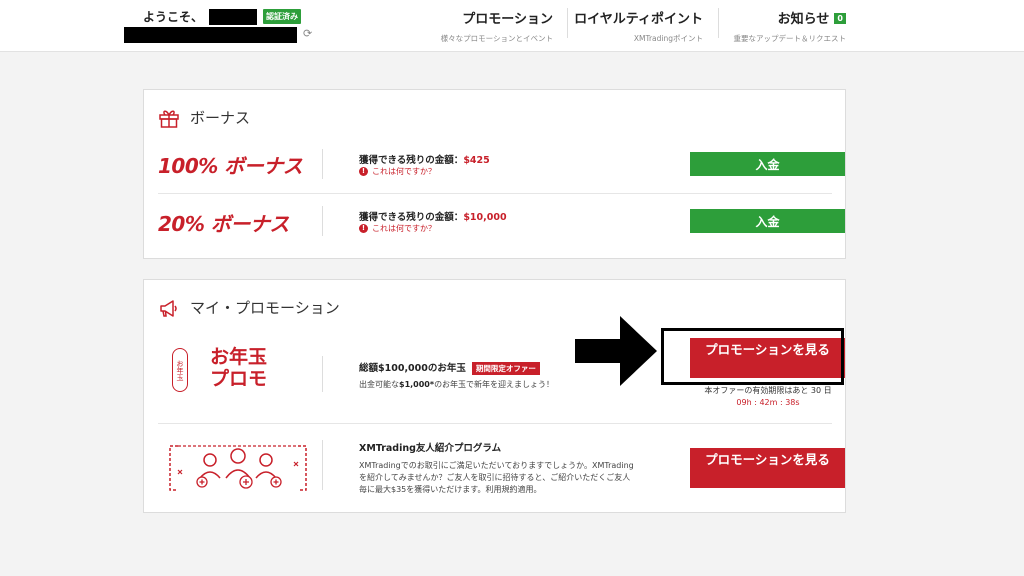  I want to click on remaining-amount-label: 獲得できる残りの金額：$425, so click(424, 159).